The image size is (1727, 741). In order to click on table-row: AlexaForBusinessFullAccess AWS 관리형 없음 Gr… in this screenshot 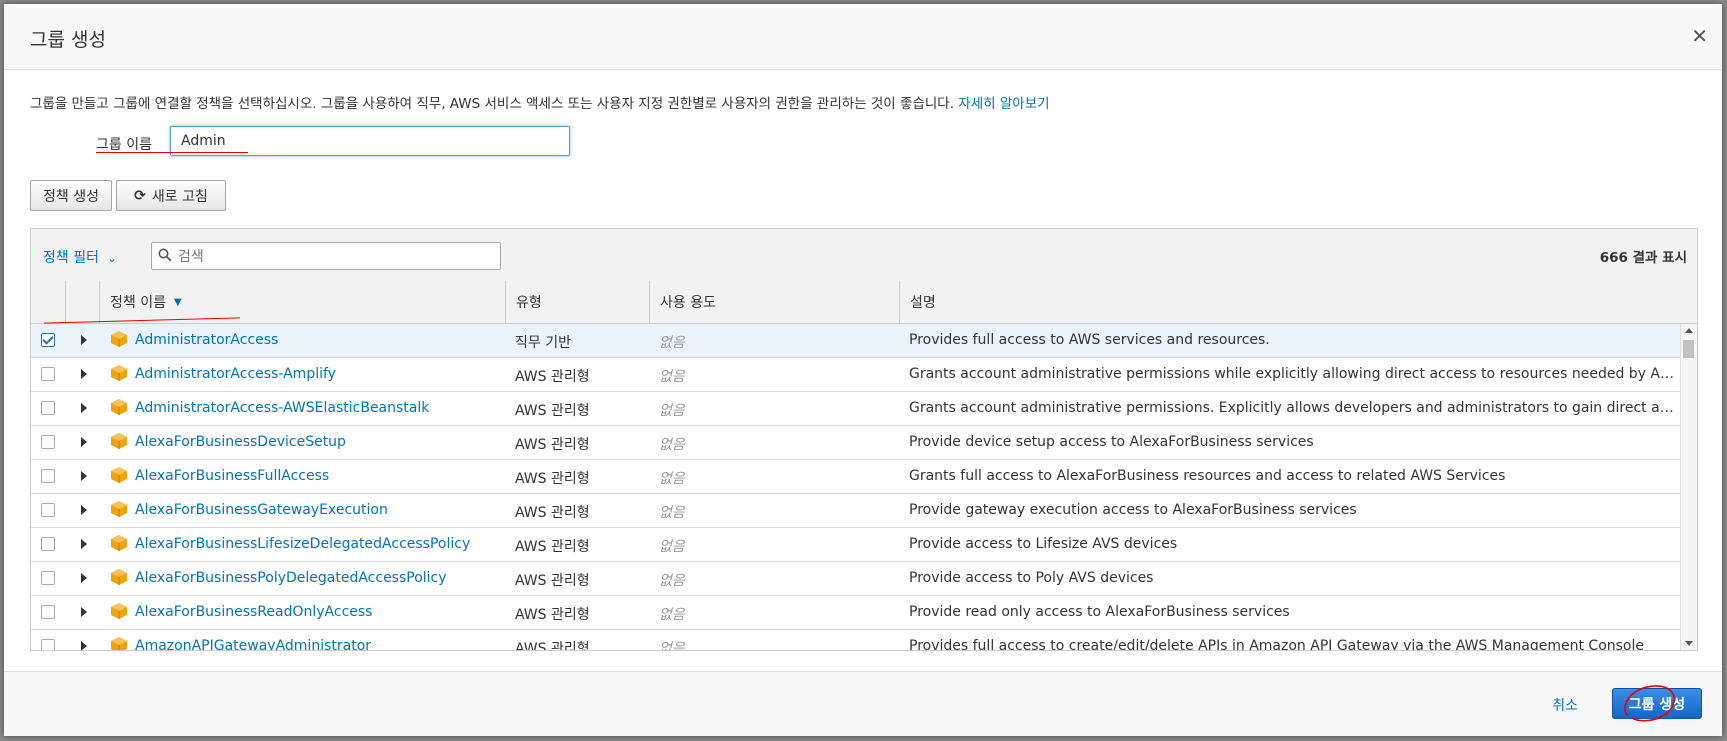, I will do `click(856, 477)`.